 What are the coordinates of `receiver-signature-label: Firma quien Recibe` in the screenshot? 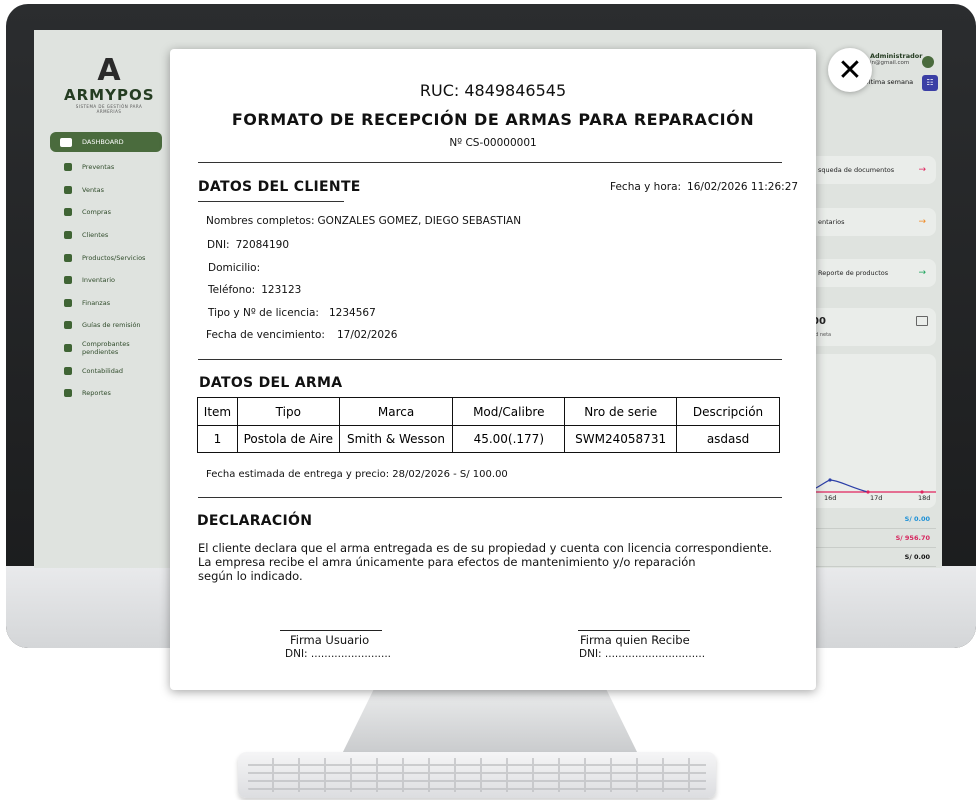 It's located at (635, 640).